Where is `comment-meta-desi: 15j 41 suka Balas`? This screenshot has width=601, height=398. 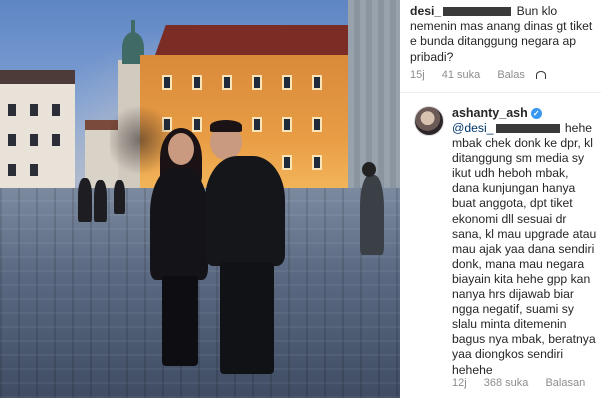 comment-meta-desi: 15j 41 suka Balas is located at coordinates (492, 75).